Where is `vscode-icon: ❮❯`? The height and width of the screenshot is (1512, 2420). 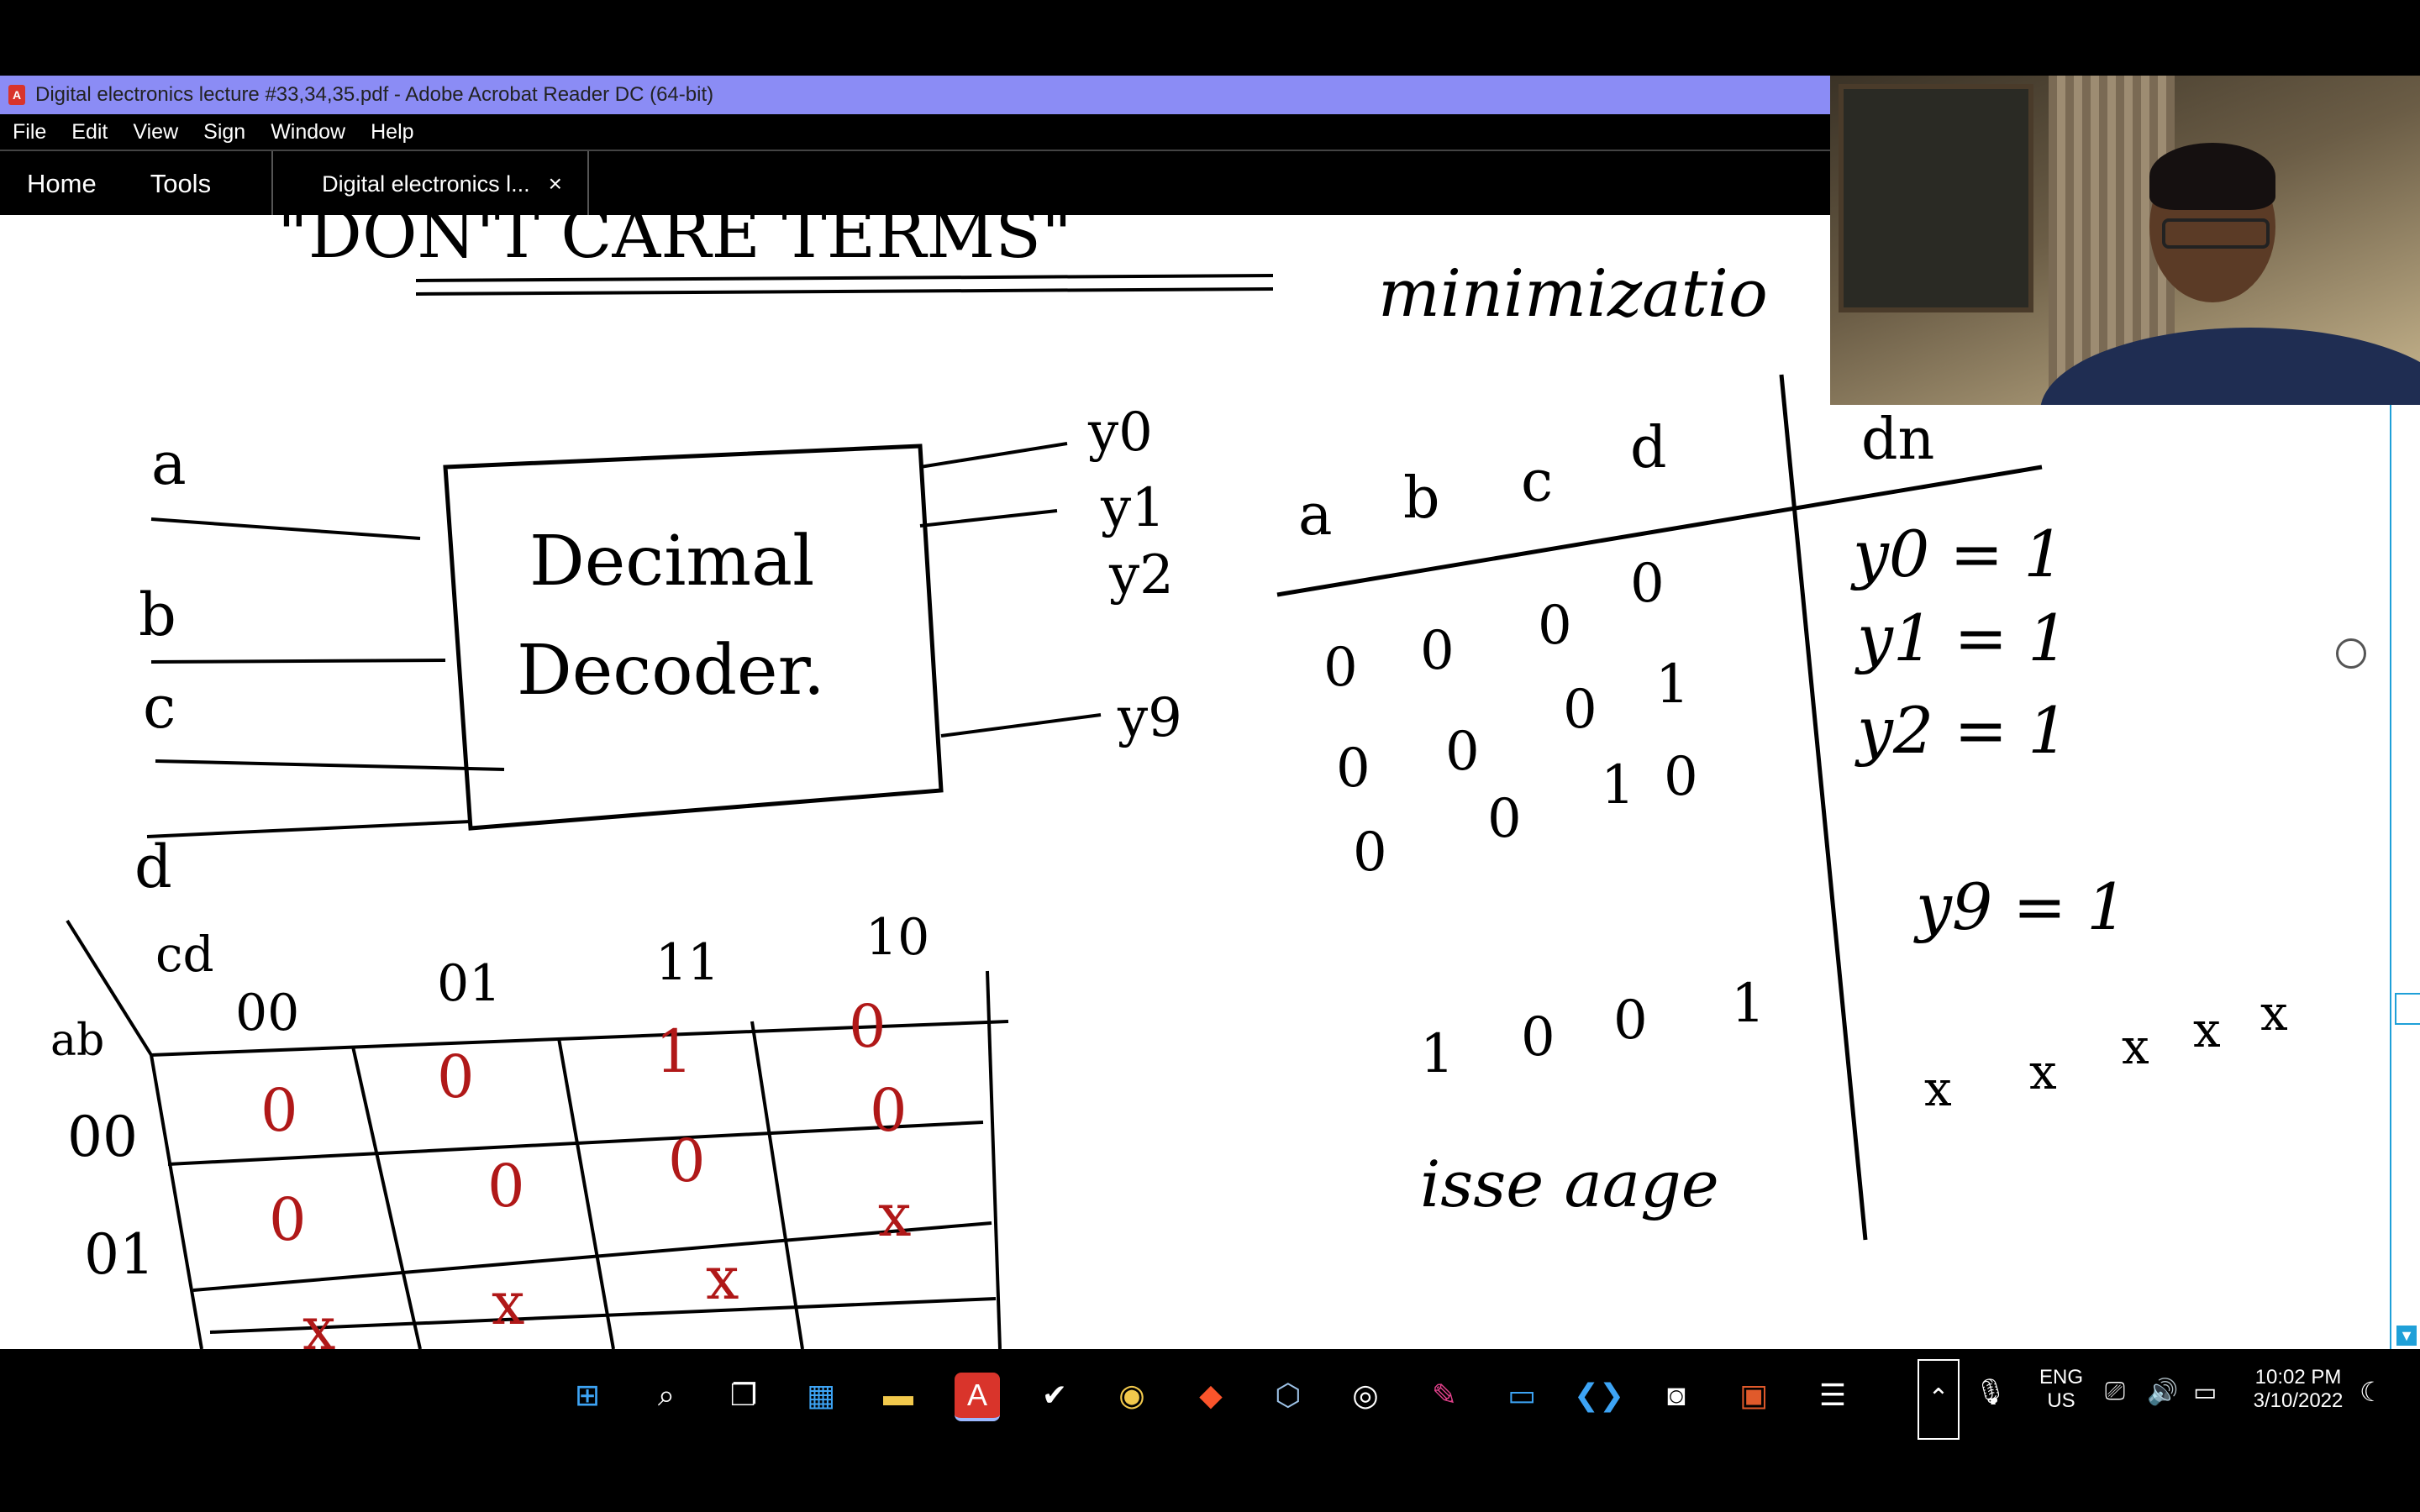 vscode-icon: ❮❯ is located at coordinates (1599, 1395).